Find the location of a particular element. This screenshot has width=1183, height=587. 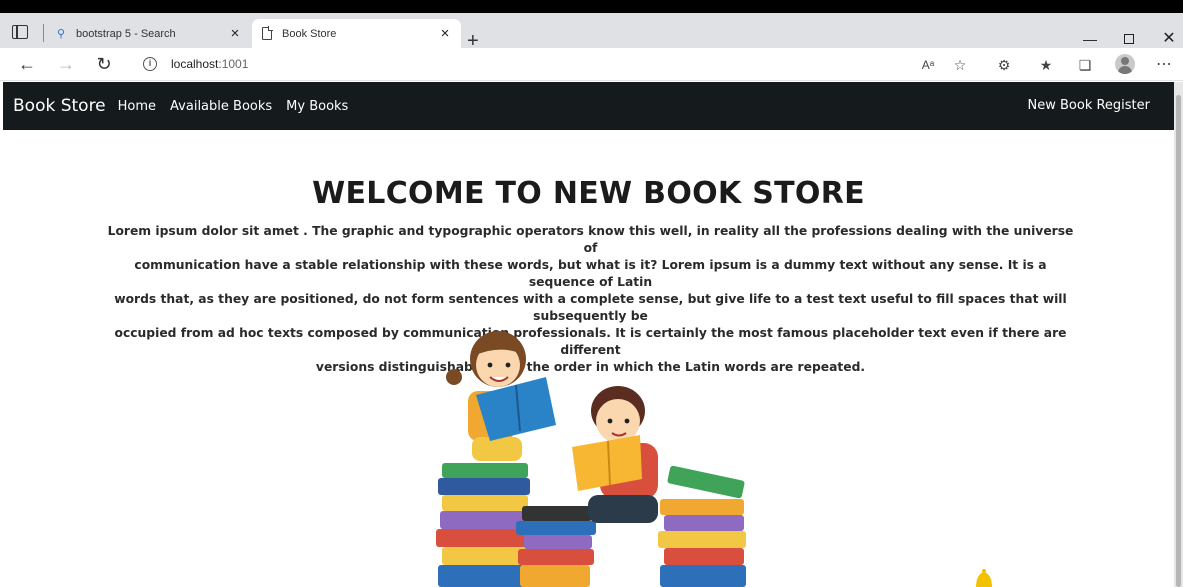

navbar-brand: Book Store is located at coordinates (59, 106).